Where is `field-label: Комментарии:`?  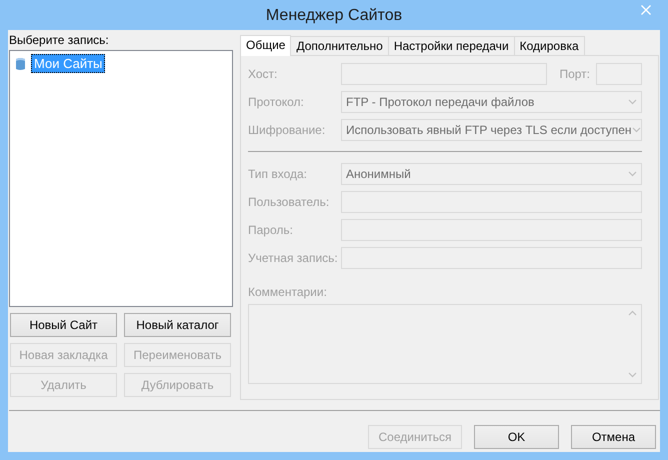 field-label: Комментарии: is located at coordinates (288, 292).